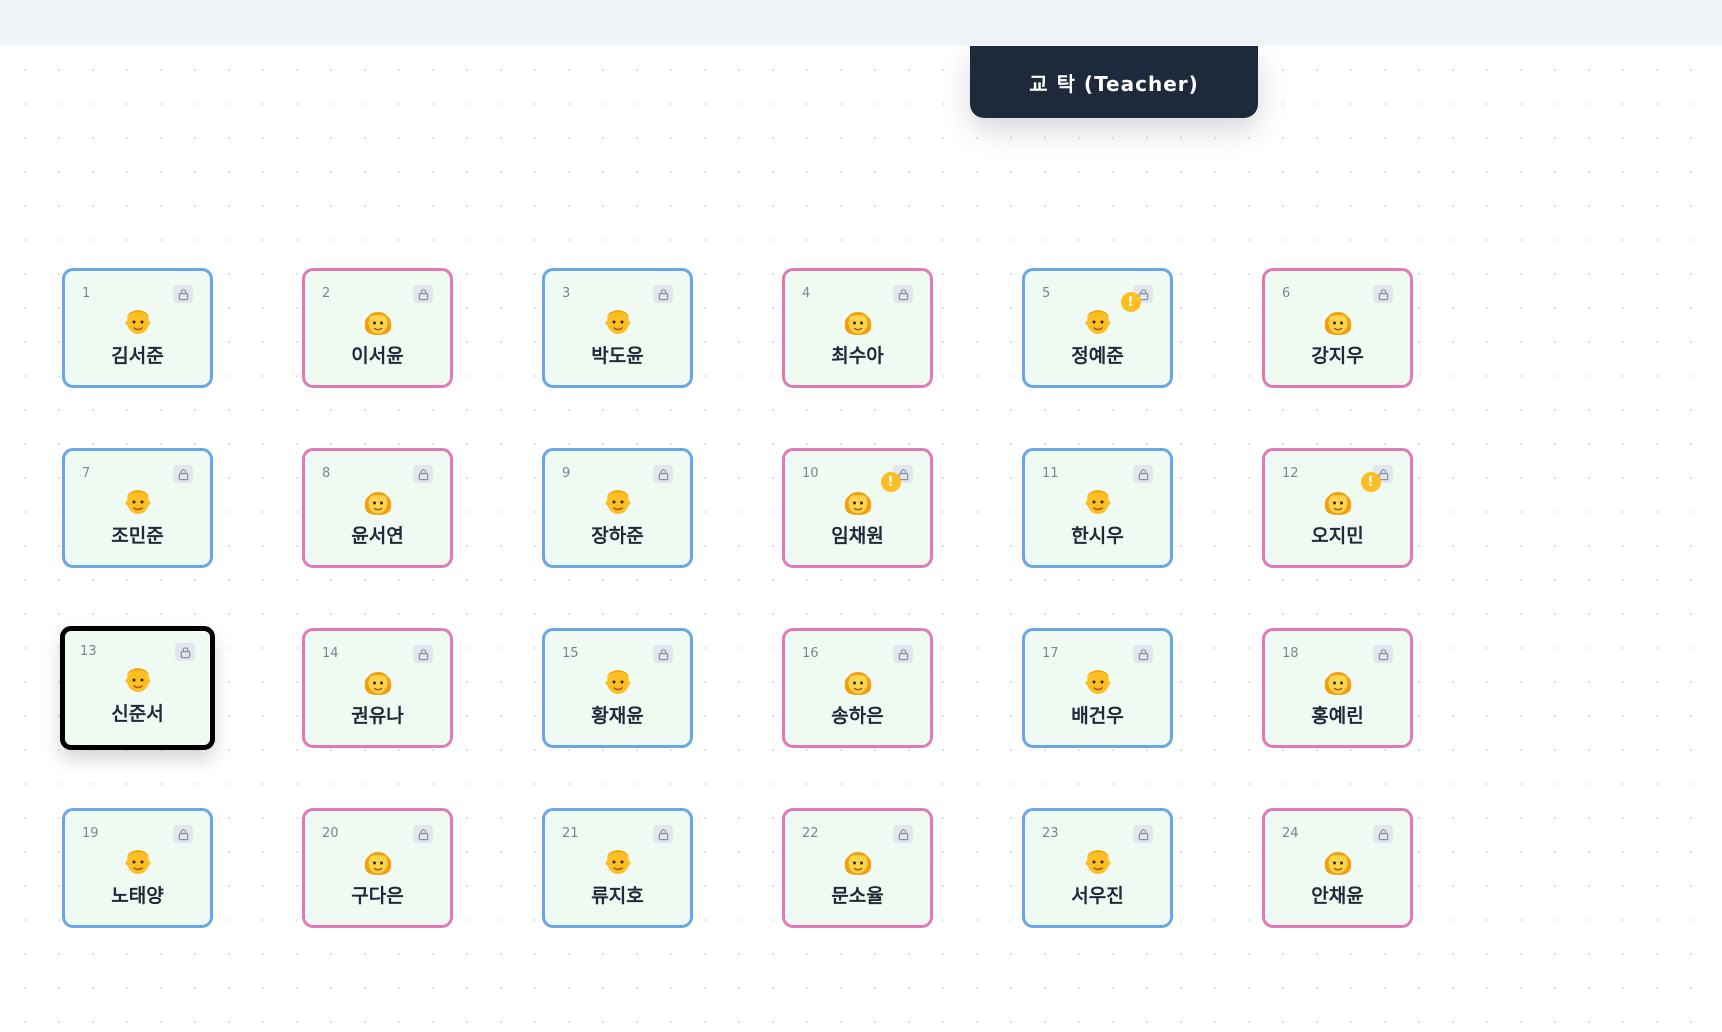 Image resolution: width=1722 pixels, height=1032 pixels. What do you see at coordinates (810, 653) in the screenshot?
I see `seat-number: 16` at bounding box center [810, 653].